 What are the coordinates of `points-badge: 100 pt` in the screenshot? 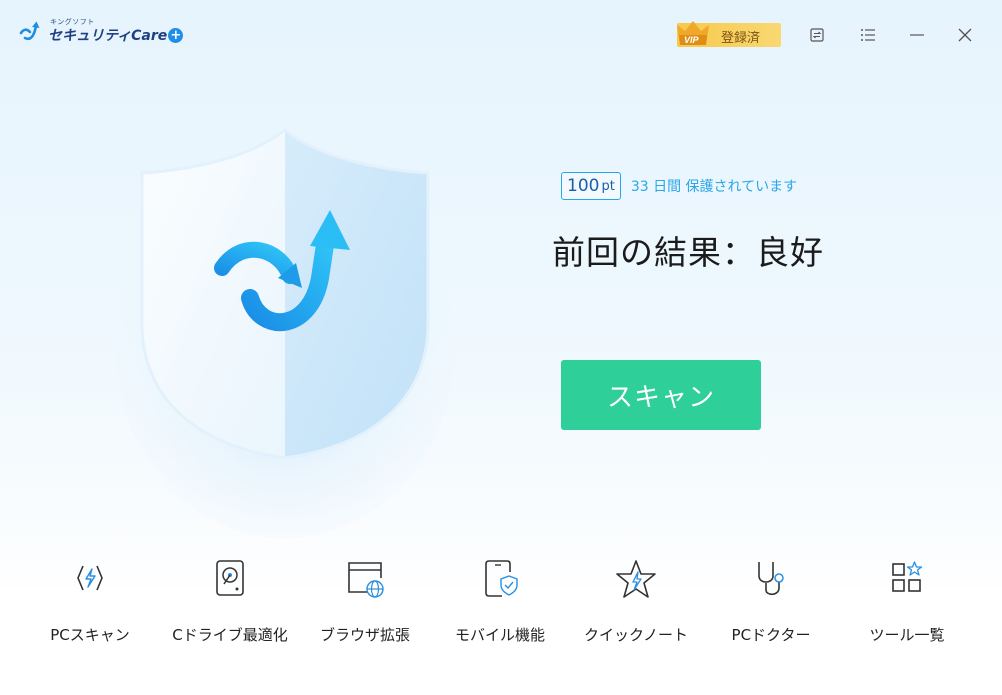 It's located at (591, 186).